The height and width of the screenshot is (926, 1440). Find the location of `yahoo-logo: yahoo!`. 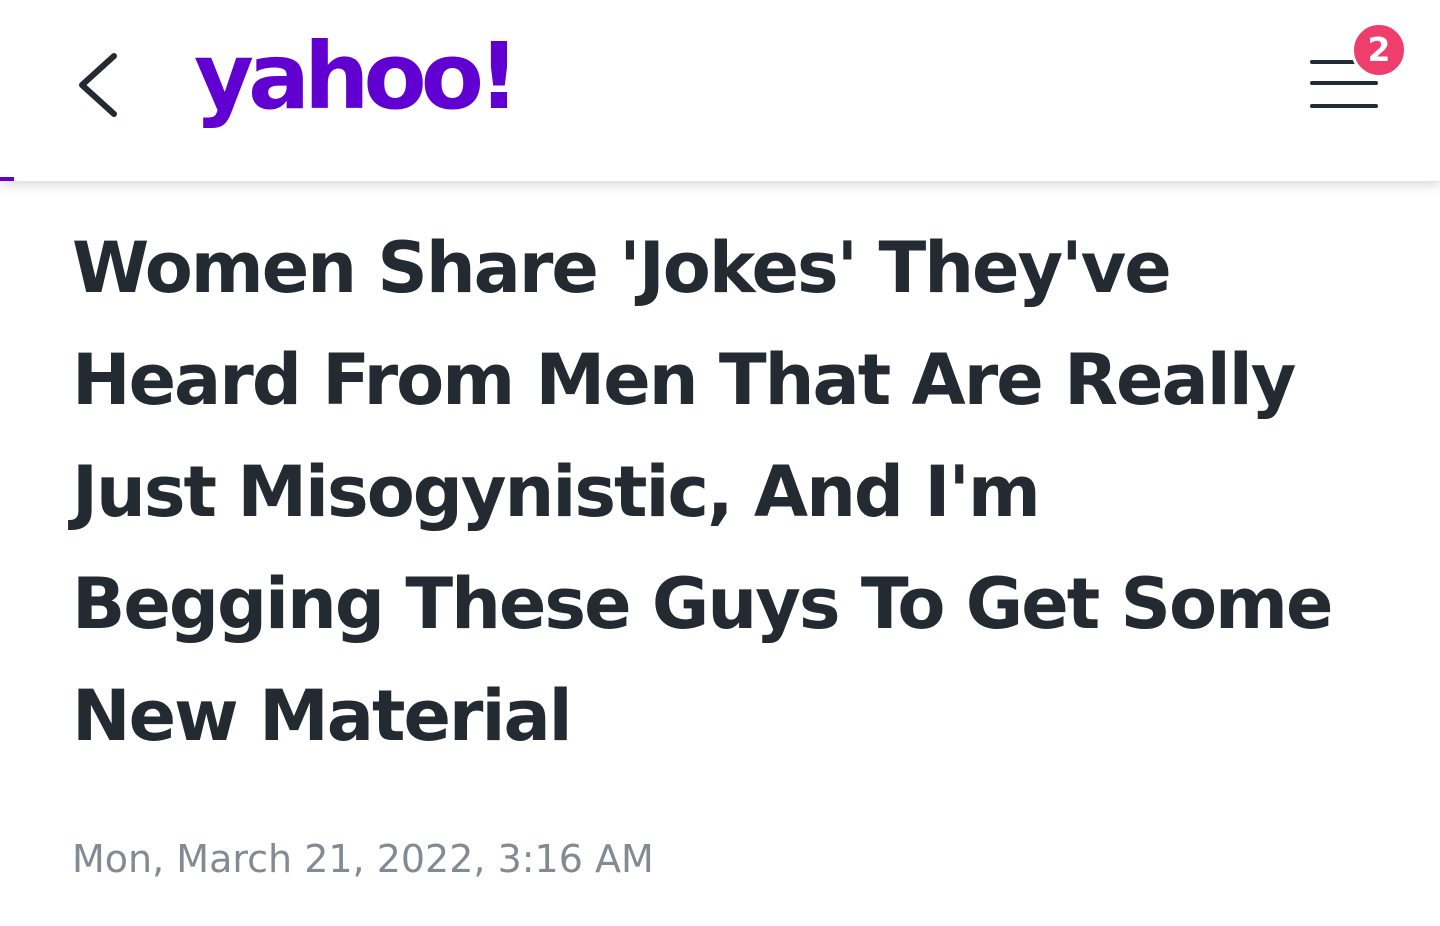

yahoo-logo: yahoo! is located at coordinates (357, 77).